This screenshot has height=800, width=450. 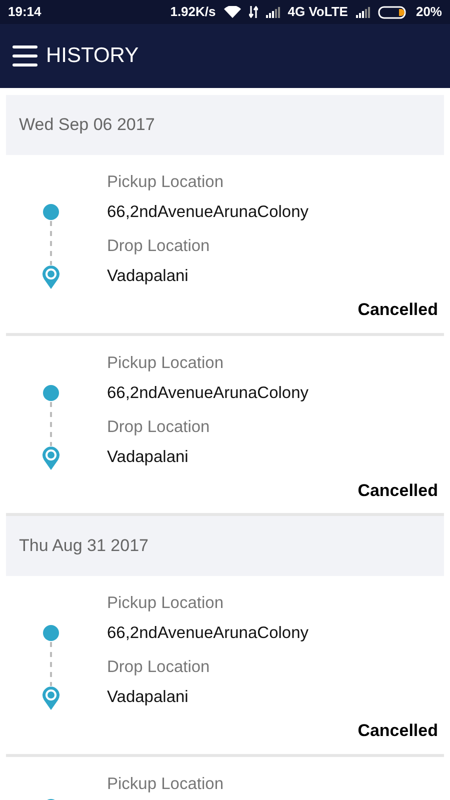 What do you see at coordinates (84, 546) in the screenshot?
I see `date-header: Thu Aug 31 2017` at bounding box center [84, 546].